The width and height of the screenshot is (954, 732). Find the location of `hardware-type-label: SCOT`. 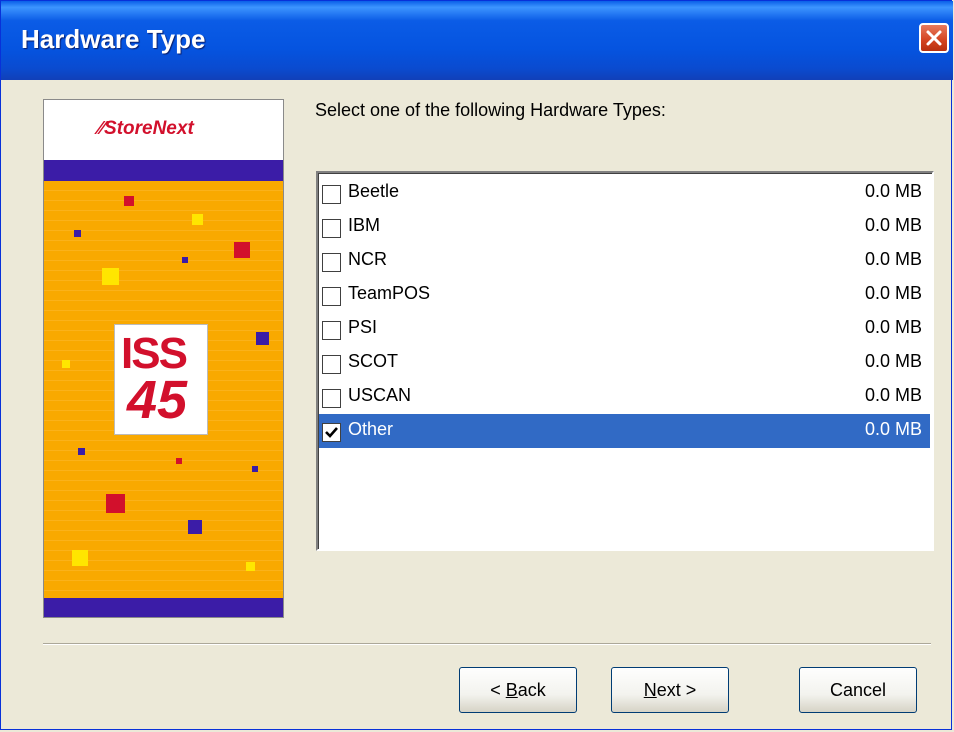

hardware-type-label: SCOT is located at coordinates (373, 361).